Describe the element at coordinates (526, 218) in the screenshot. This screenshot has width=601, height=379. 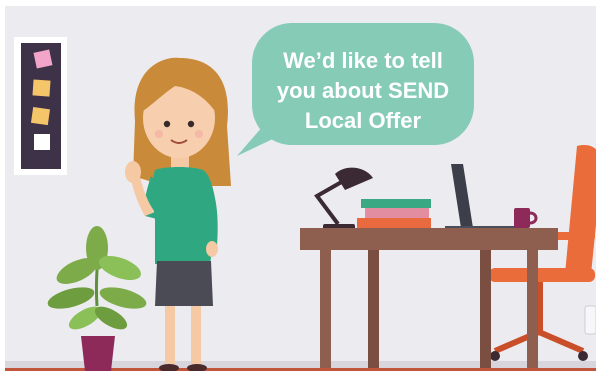
I see `mug` at that location.